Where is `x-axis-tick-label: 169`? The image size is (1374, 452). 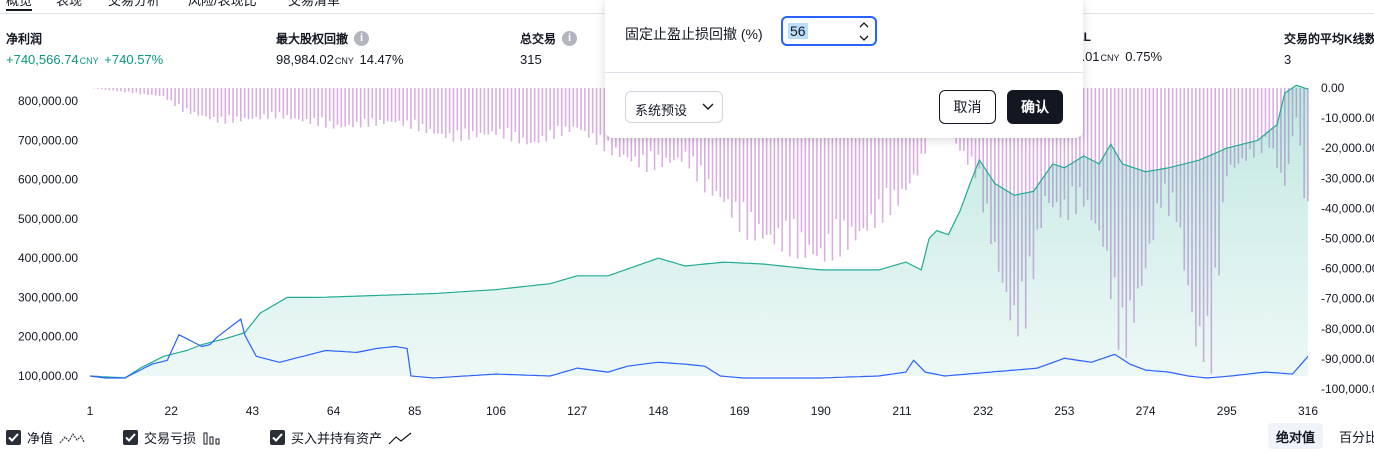 x-axis-tick-label: 169 is located at coordinates (740, 411).